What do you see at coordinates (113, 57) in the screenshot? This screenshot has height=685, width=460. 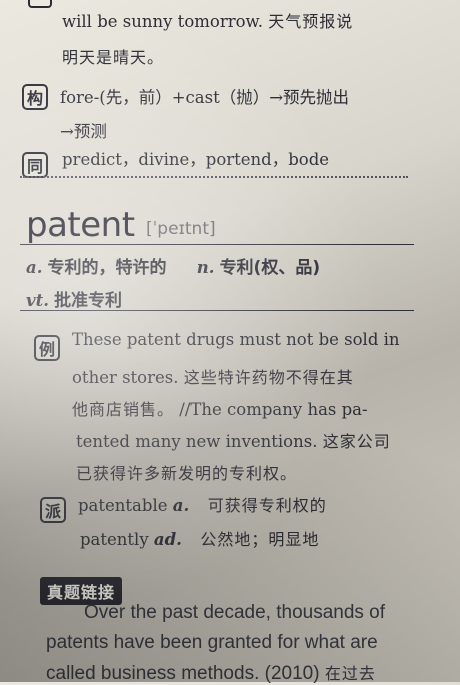 I see `top-line-2: 明天是晴天。` at bounding box center [113, 57].